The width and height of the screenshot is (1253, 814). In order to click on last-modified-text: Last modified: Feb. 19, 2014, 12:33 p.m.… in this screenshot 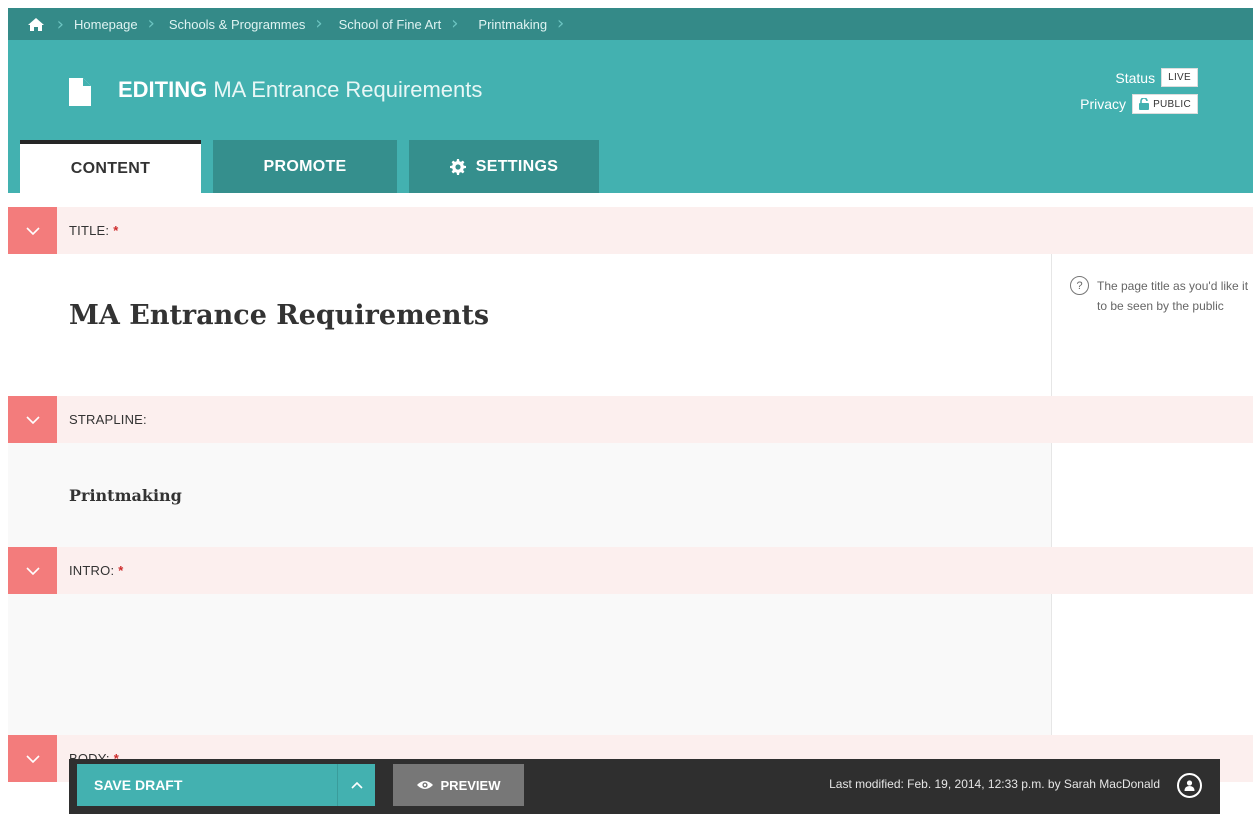, I will do `click(994, 784)`.